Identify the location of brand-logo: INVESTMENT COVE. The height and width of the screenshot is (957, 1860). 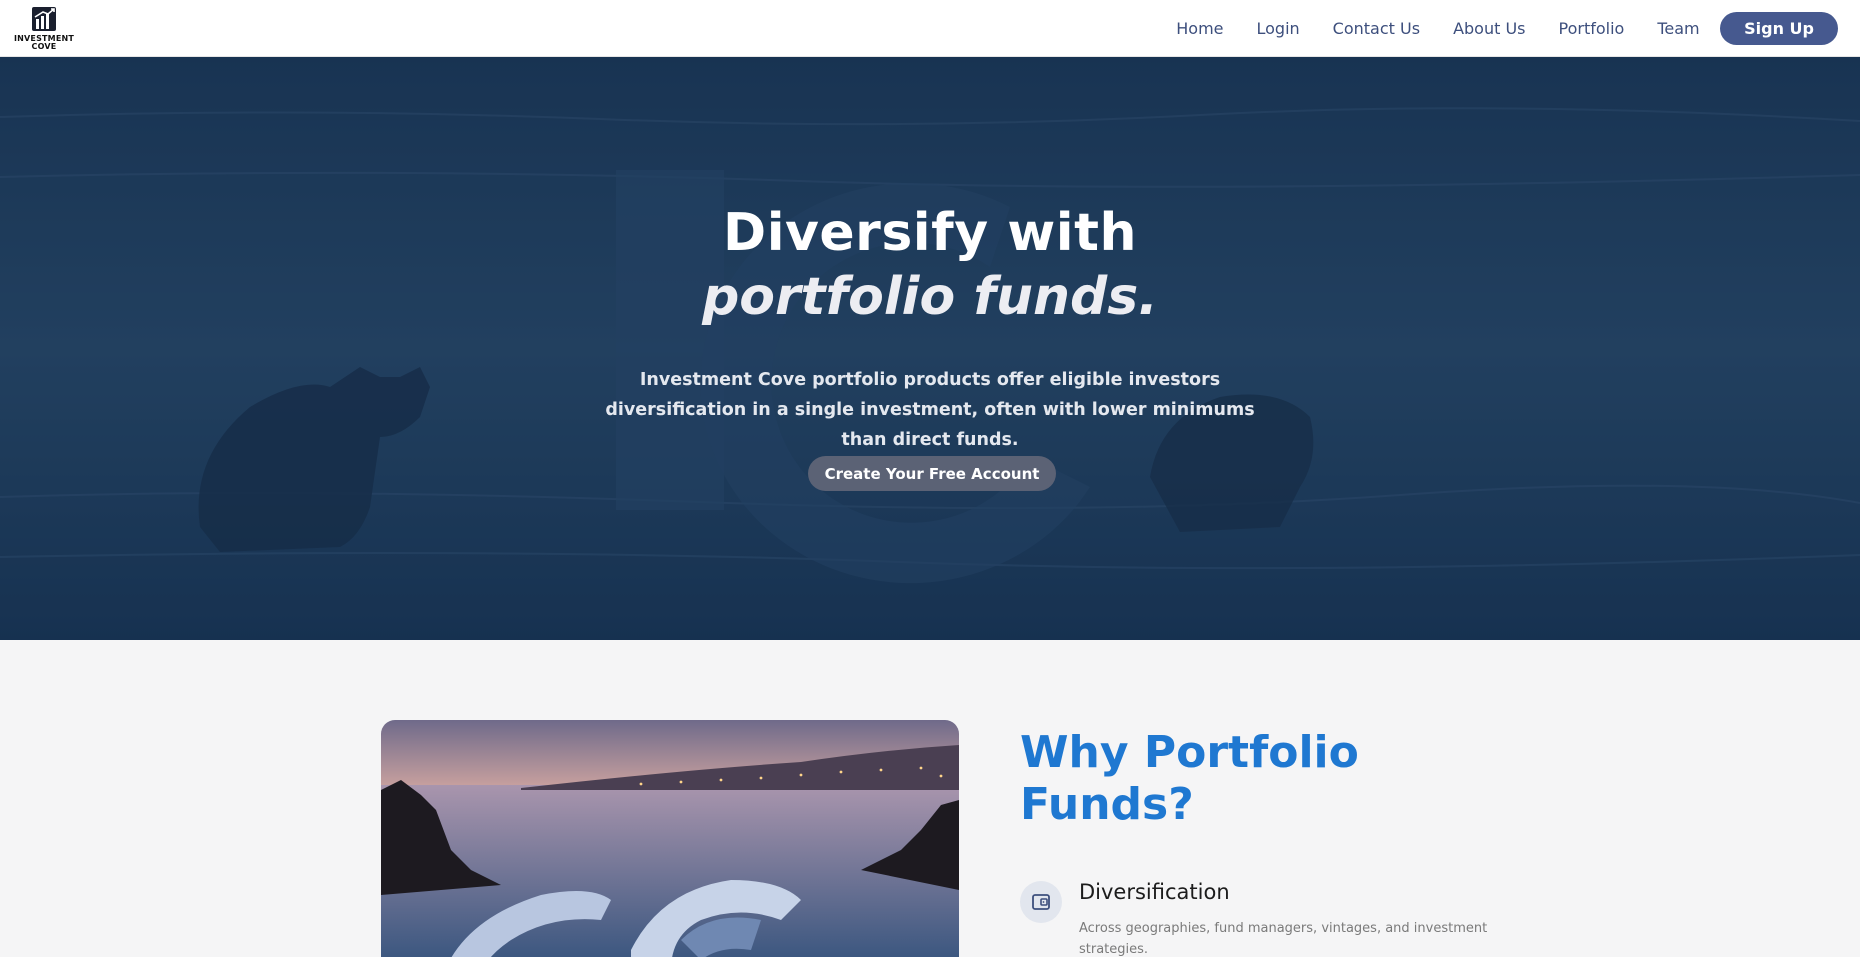
(44, 28).